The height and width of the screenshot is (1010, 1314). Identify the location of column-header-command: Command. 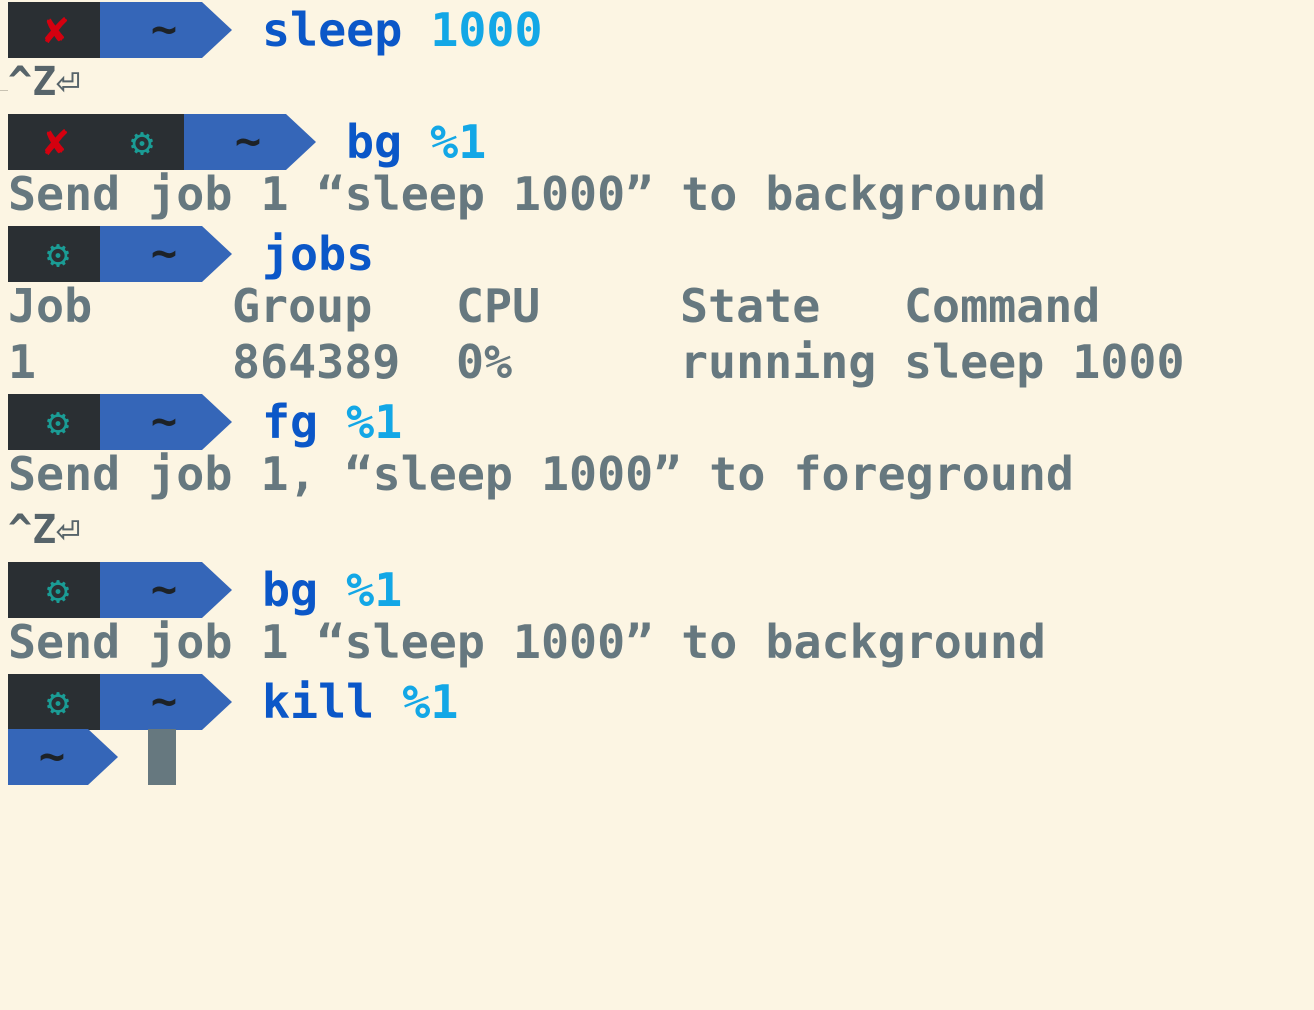
(1002, 306).